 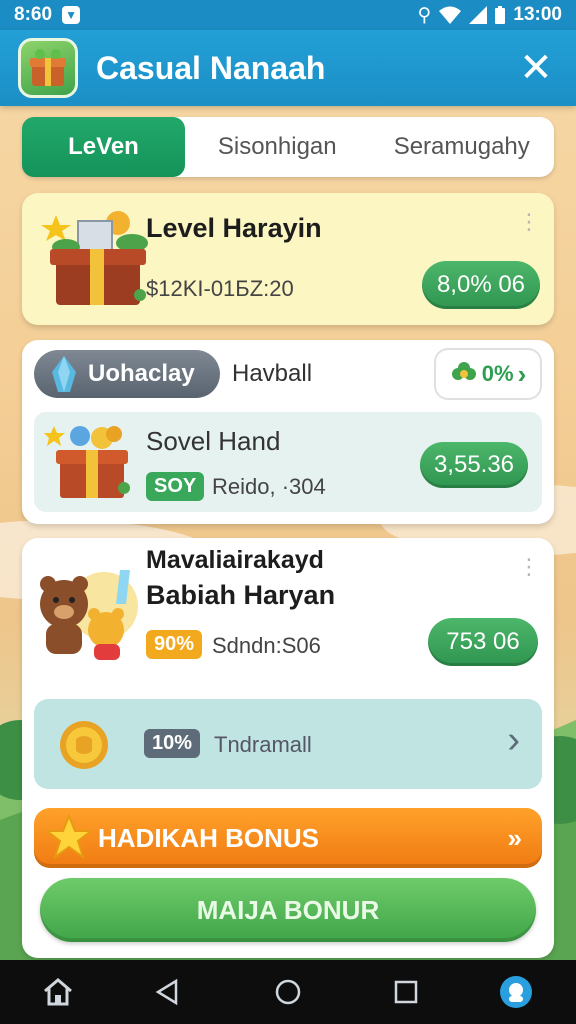 What do you see at coordinates (89, 615) in the screenshot?
I see `bear-mascot-icon` at bounding box center [89, 615].